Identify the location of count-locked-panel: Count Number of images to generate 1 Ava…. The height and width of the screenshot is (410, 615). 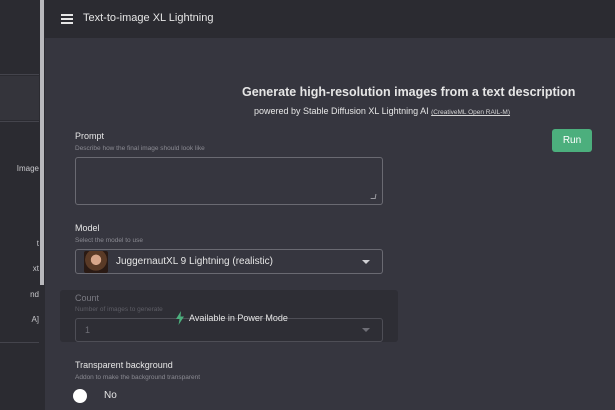
(229, 316).